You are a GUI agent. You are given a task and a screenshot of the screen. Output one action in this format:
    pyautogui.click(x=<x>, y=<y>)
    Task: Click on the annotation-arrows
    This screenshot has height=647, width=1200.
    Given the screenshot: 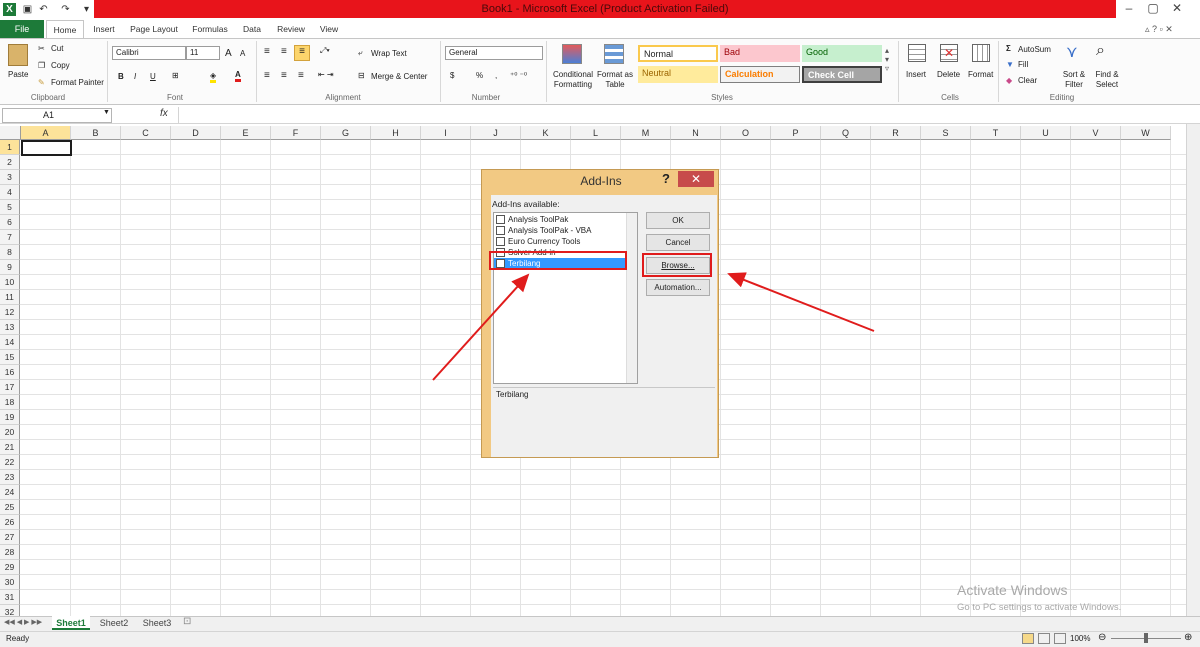 What is the action you would take?
    pyautogui.click(x=653, y=326)
    